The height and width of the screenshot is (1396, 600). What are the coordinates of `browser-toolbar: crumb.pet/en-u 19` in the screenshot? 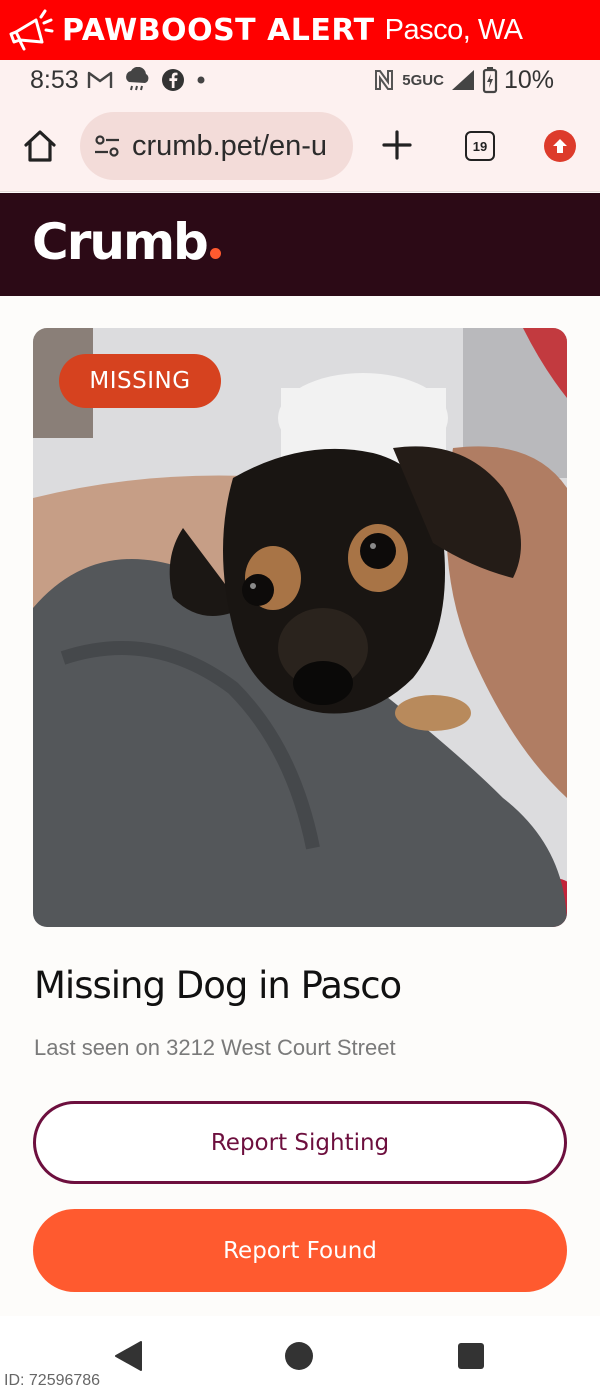 It's located at (300, 146).